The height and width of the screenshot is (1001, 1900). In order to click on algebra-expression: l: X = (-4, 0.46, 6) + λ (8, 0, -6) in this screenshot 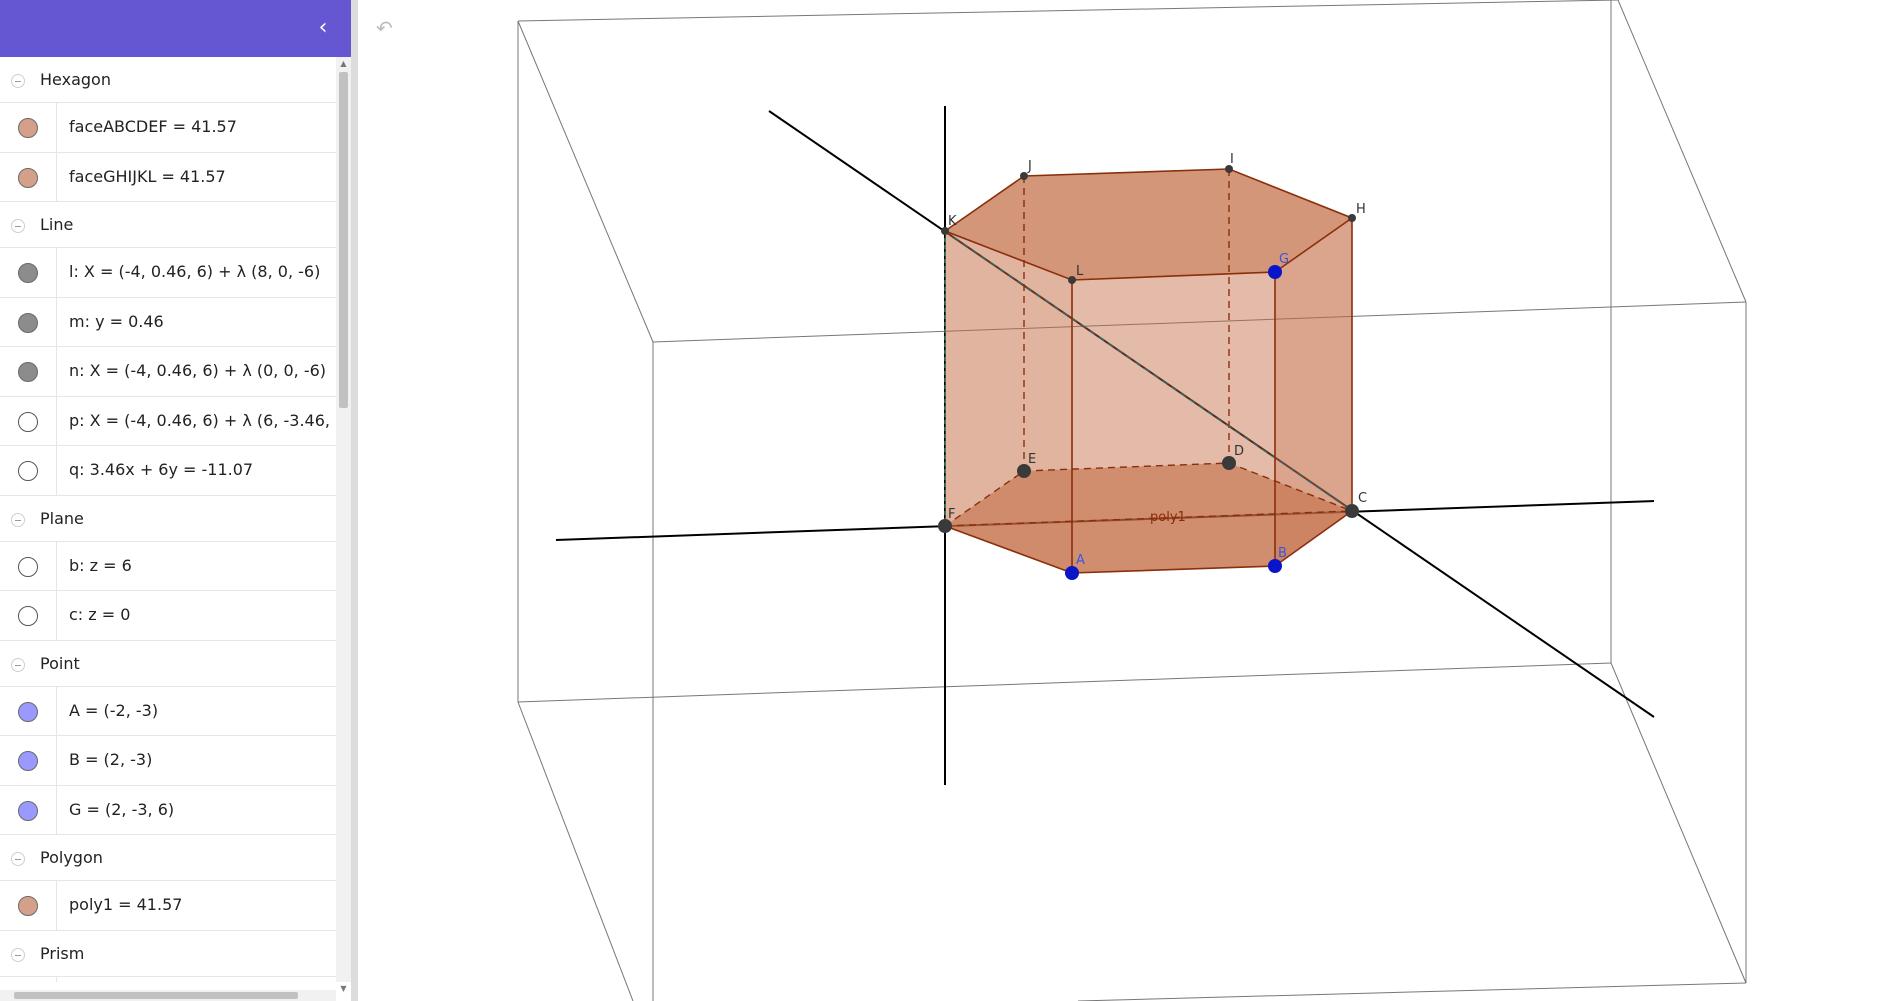, I will do `click(194, 271)`.